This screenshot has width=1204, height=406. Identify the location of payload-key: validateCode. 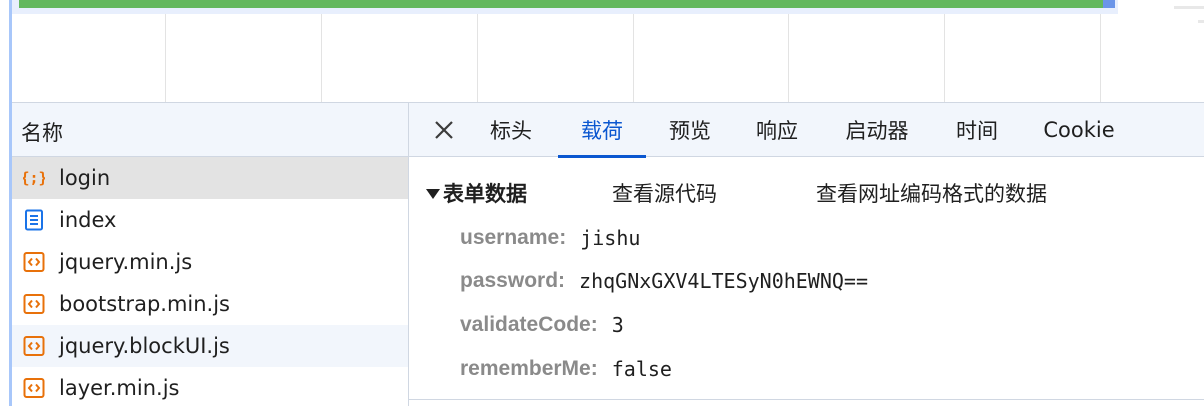
(525, 324).